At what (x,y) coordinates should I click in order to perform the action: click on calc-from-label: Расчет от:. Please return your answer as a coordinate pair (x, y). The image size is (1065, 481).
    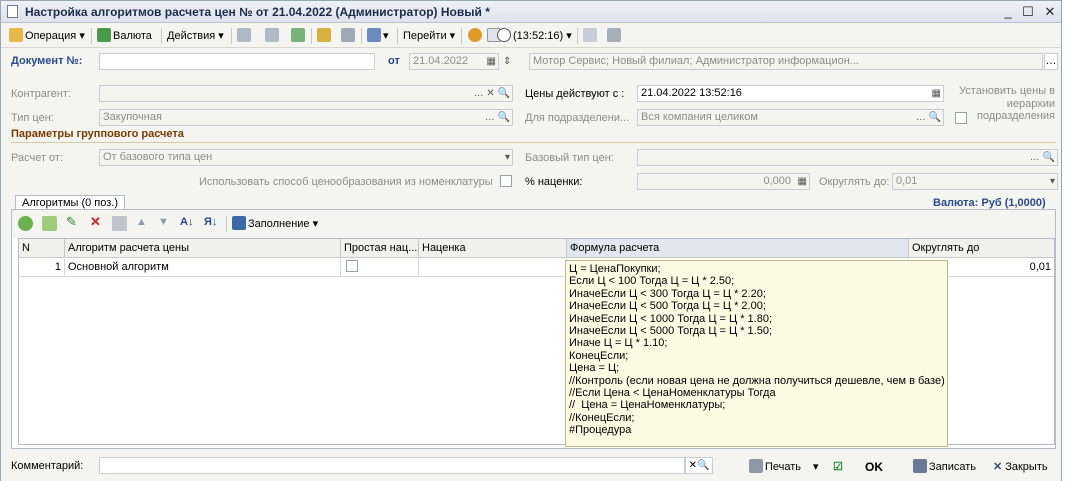
    Looking at the image, I should click on (37, 158).